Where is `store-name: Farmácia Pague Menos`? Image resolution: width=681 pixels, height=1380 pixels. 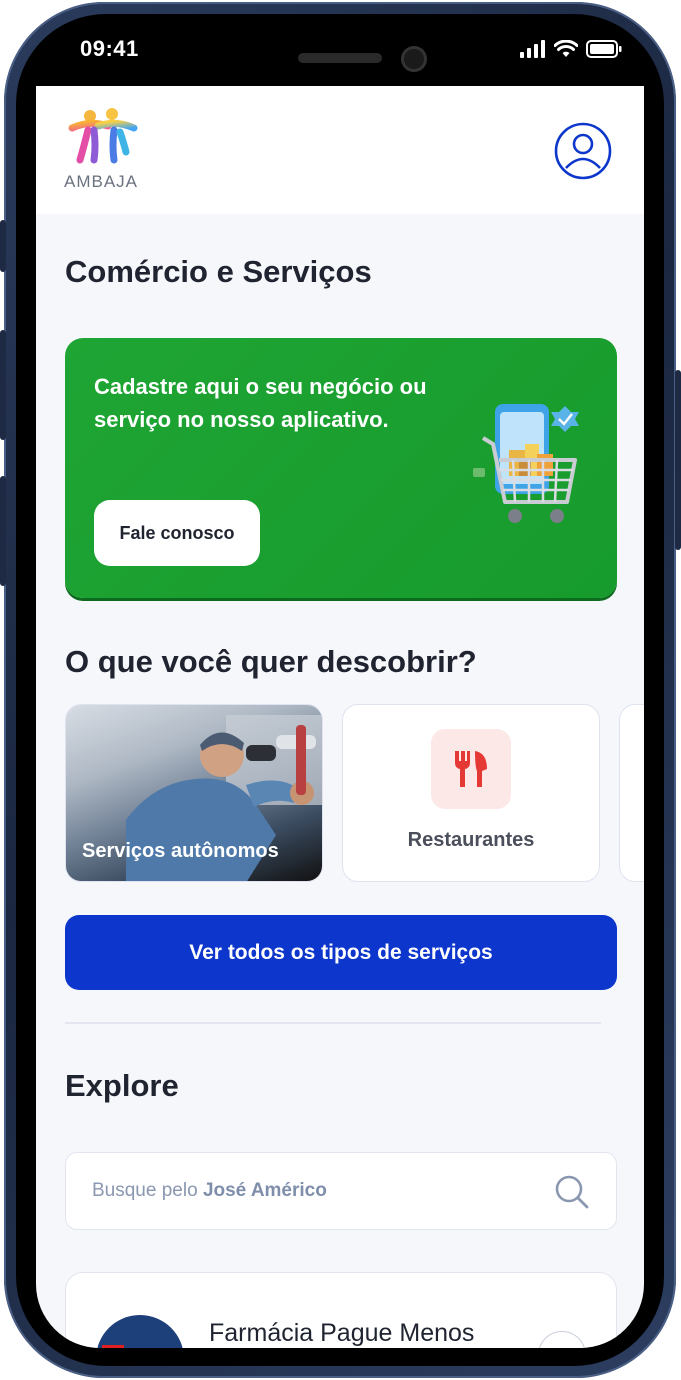 store-name: Farmácia Pague Menos is located at coordinates (342, 1333).